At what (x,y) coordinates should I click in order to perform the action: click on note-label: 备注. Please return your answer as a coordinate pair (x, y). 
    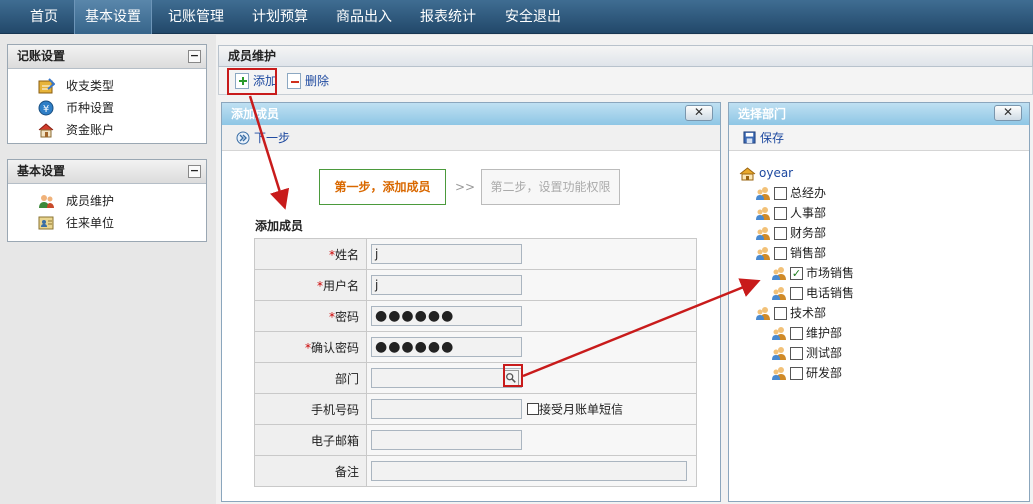
    Looking at the image, I should click on (310, 471).